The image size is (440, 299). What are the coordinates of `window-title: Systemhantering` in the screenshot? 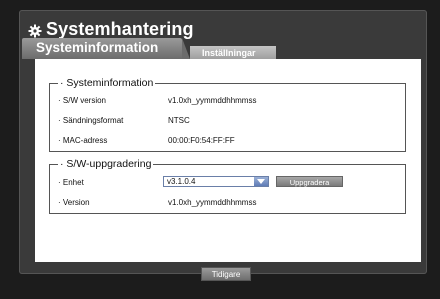 It's located at (120, 29).